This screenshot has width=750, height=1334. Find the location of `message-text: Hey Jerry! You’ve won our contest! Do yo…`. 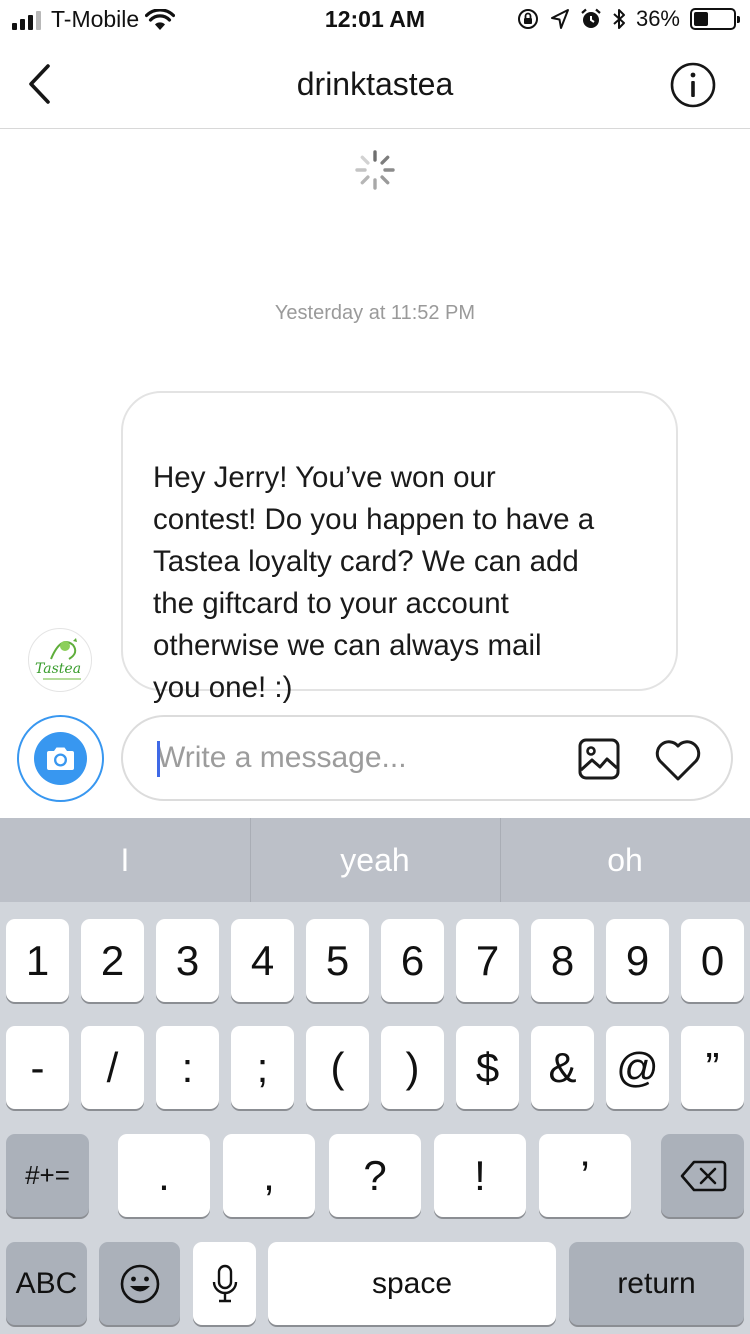

message-text: Hey Jerry! You’ve won our contest! Do yo… is located at coordinates (374, 582).